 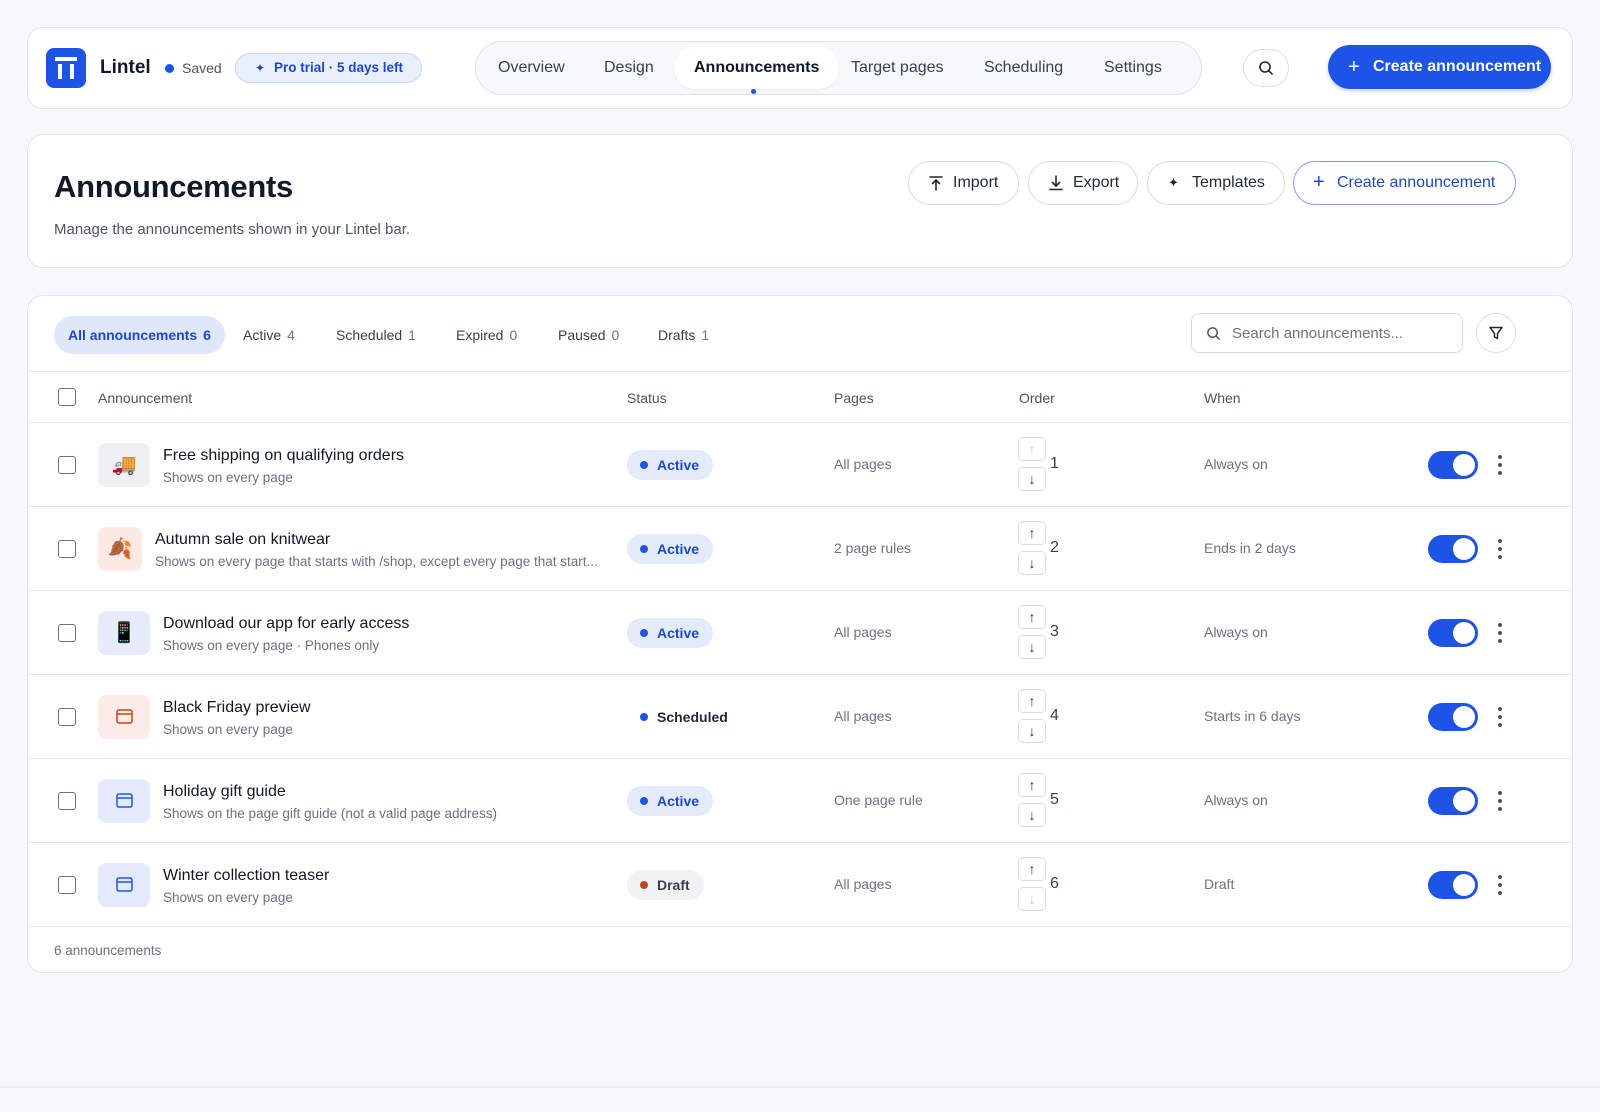 I want to click on announcement-title: Winter collection teaser, so click(x=246, y=876).